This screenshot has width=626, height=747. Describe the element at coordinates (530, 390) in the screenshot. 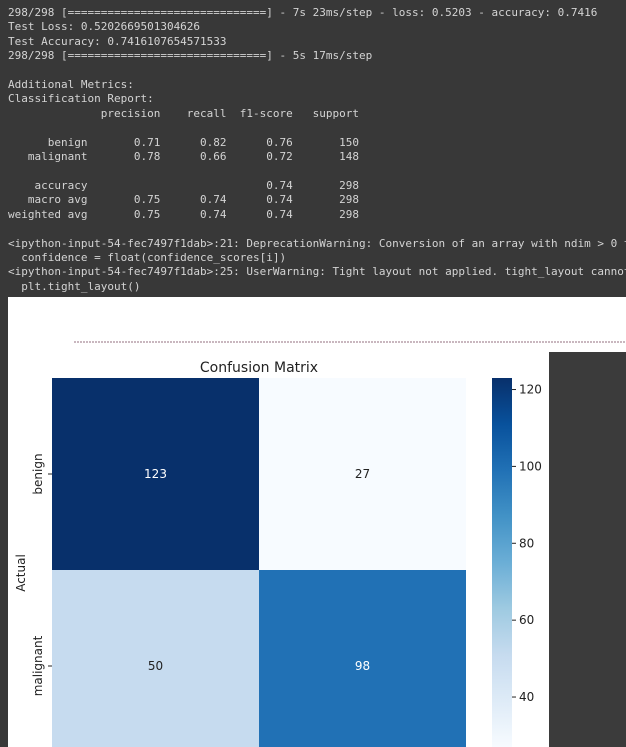

I see `colorbar-tick-label: 120` at that location.